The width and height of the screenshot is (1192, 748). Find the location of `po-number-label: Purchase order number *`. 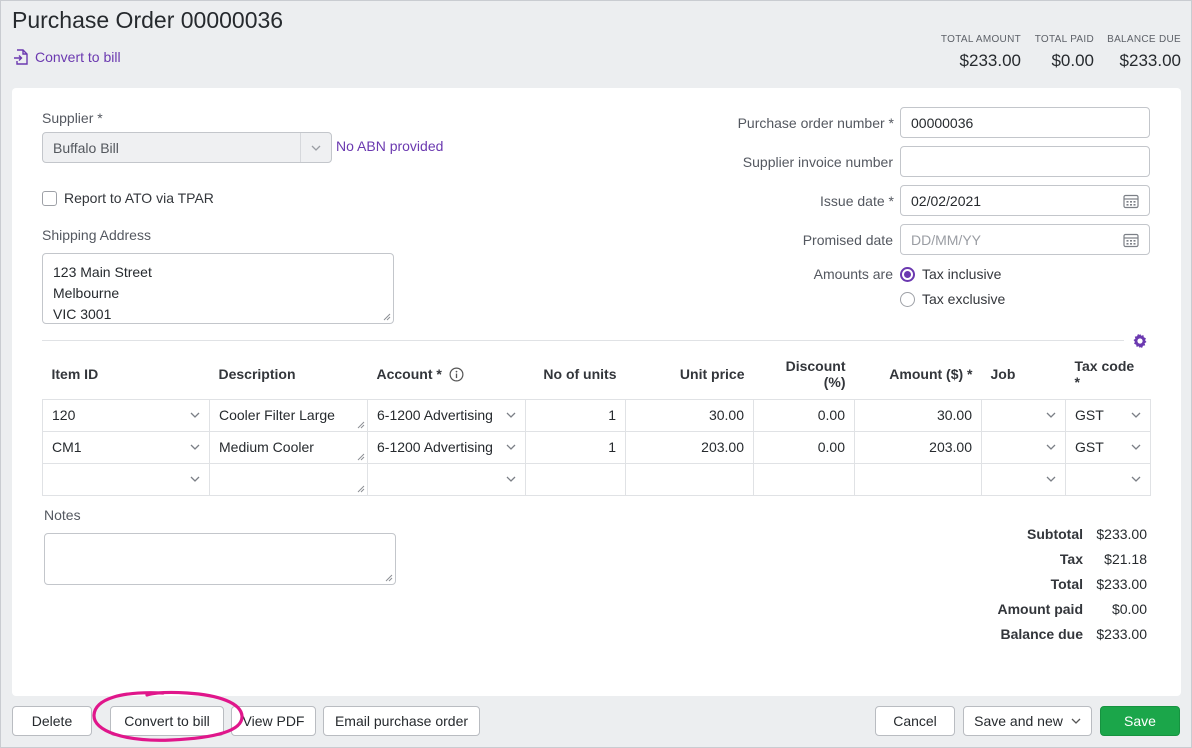

po-number-label: Purchase order number * is located at coordinates (815, 123).